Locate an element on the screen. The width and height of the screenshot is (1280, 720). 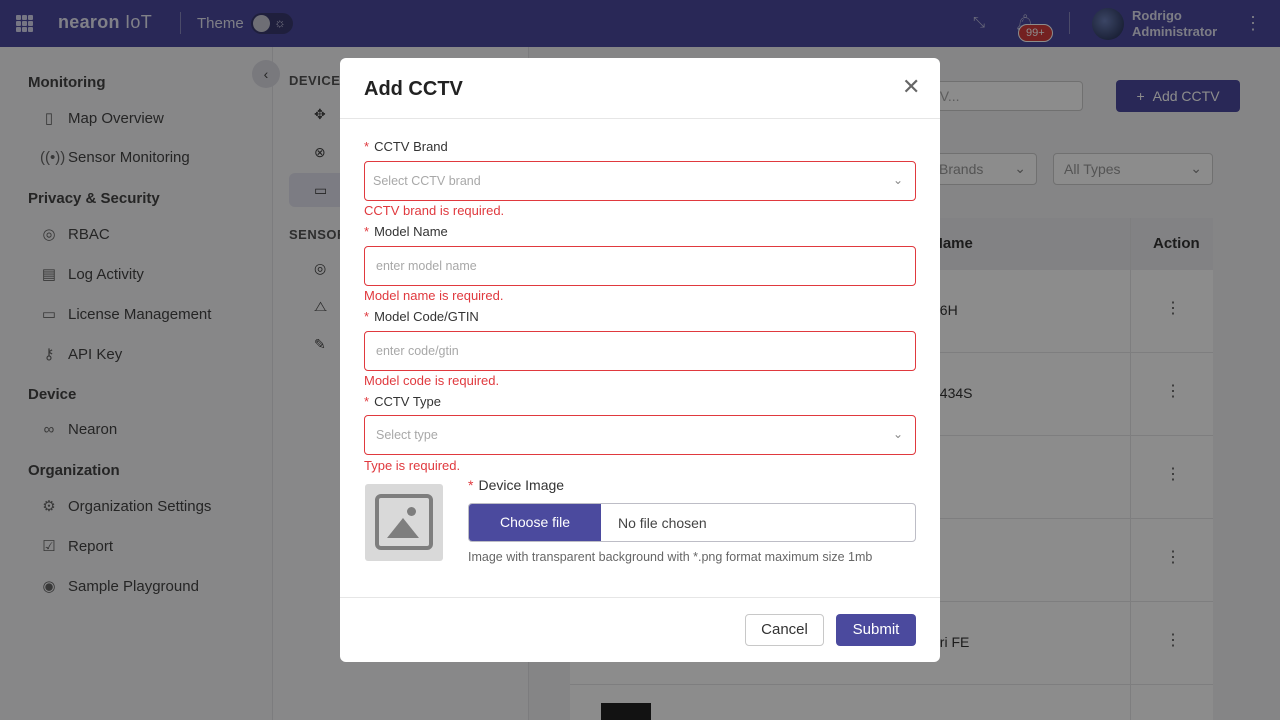
brand-label: * CCTV Brand is located at coordinates (406, 146).